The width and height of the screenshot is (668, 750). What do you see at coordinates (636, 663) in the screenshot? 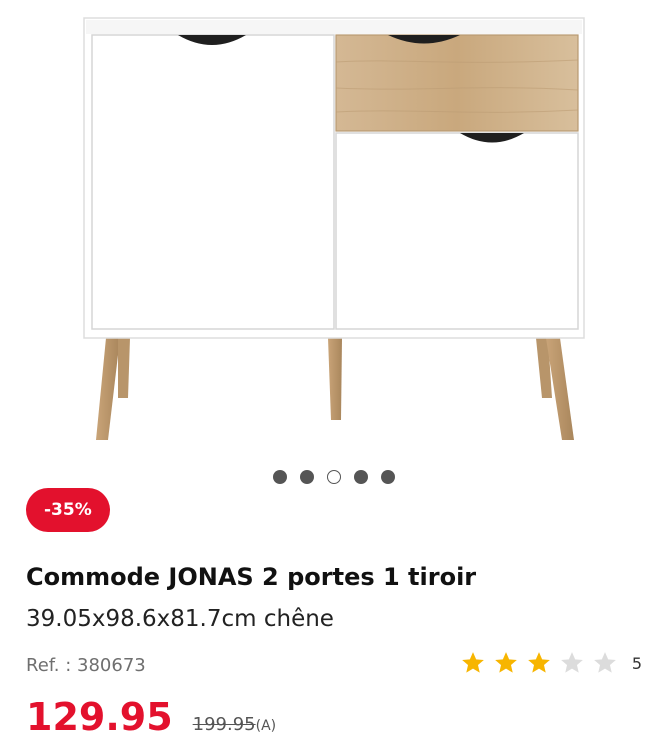
I see `rating-count: 5` at bounding box center [636, 663].